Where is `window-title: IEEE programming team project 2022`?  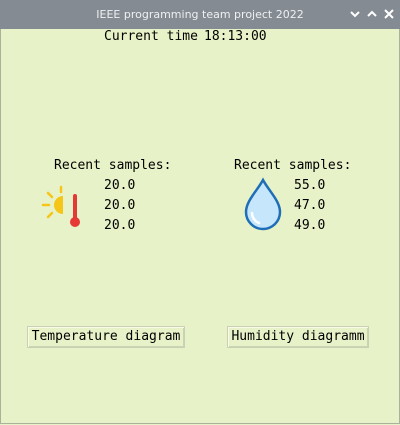 window-title: IEEE programming team project 2022 is located at coordinates (200, 14).